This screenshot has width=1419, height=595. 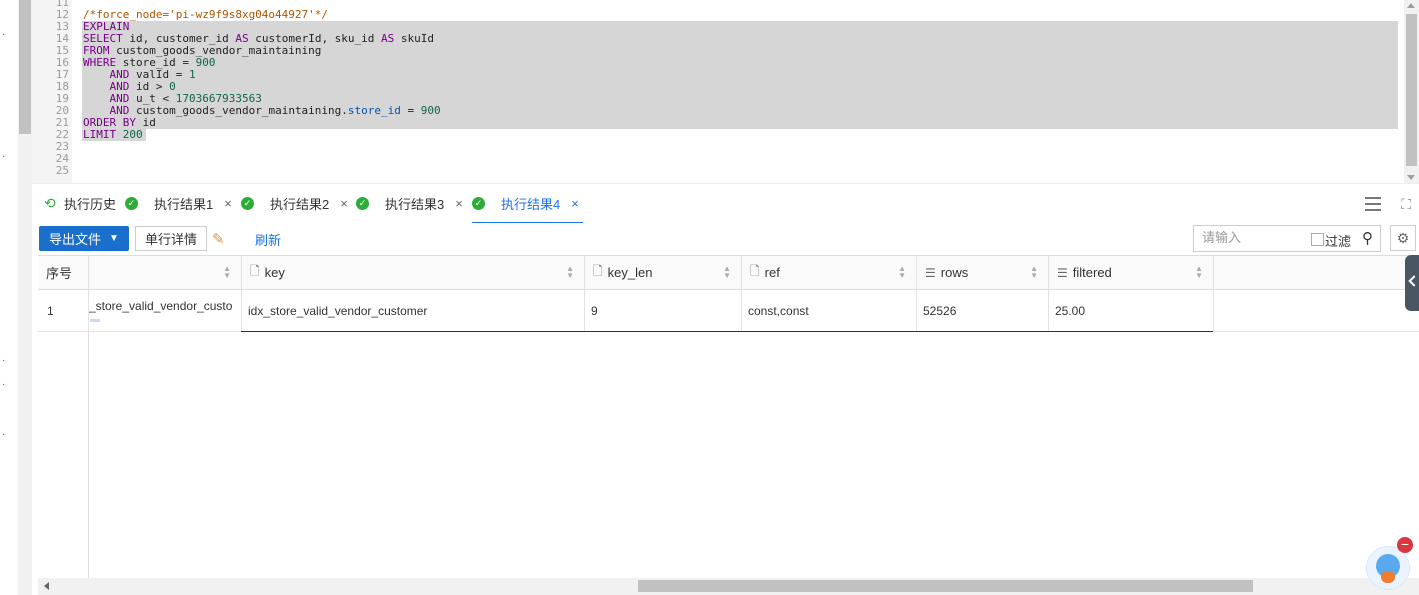 I want to click on settings-gear-icon: ⚙, so click(x=1403, y=238).